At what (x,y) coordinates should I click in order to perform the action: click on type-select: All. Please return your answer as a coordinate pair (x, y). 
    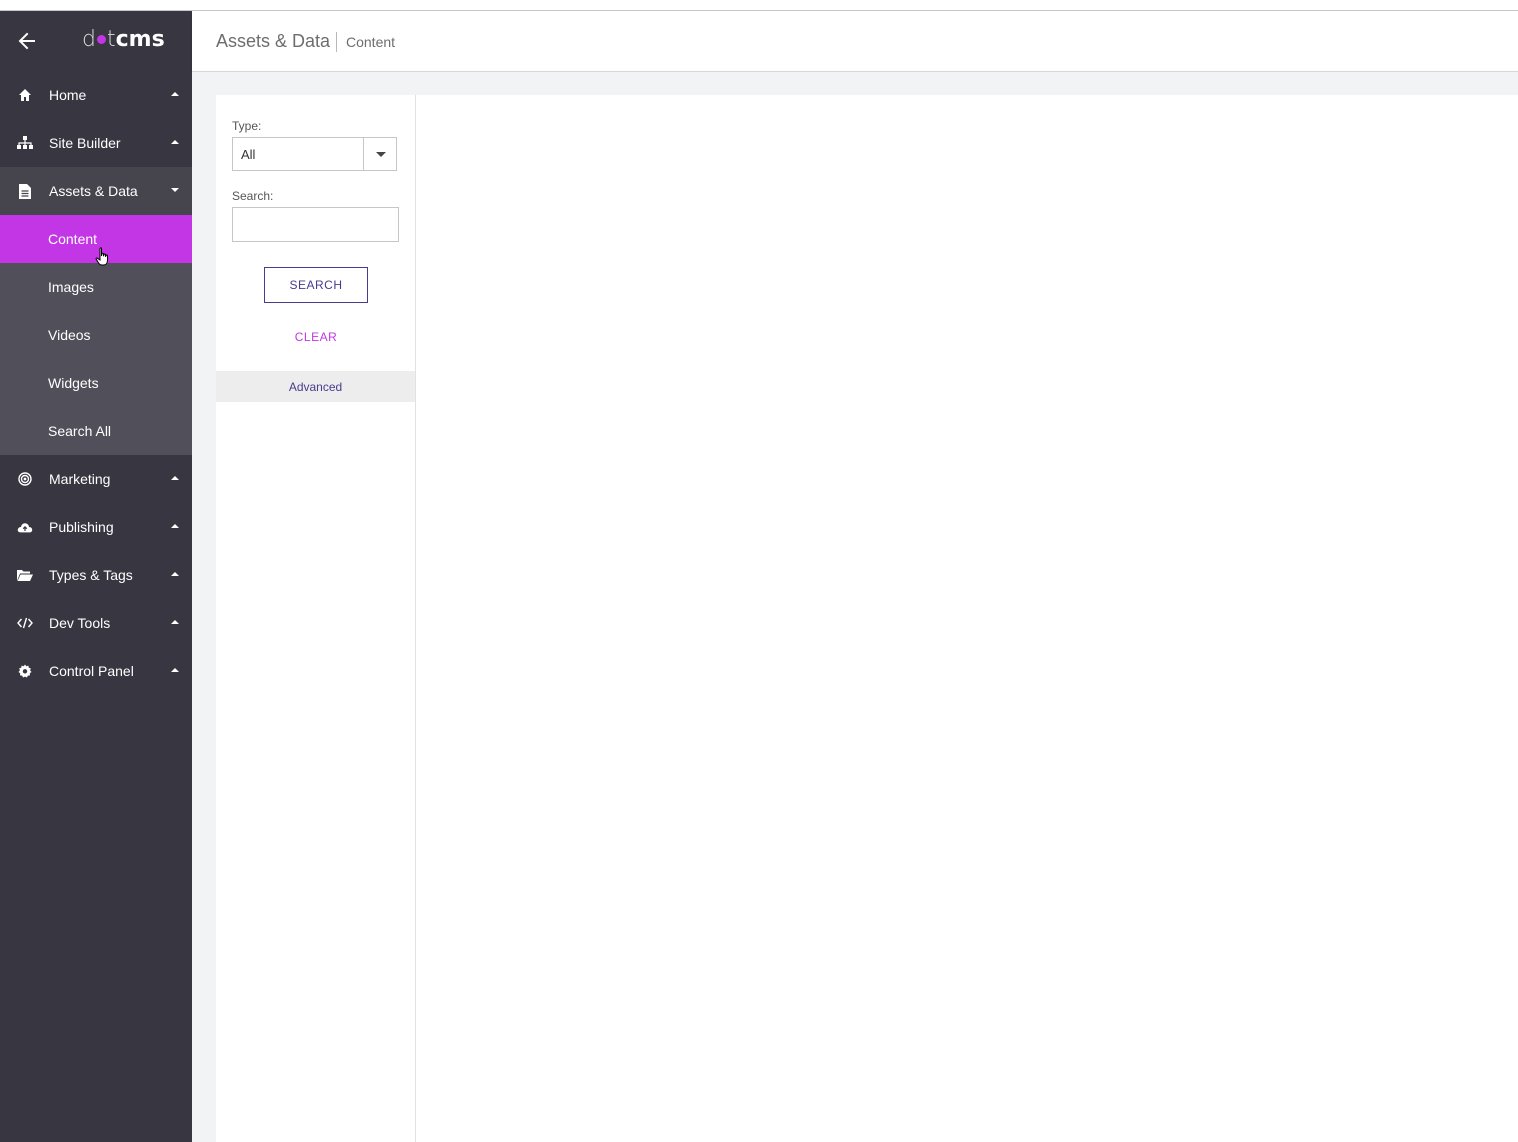
    Looking at the image, I should click on (314, 154).